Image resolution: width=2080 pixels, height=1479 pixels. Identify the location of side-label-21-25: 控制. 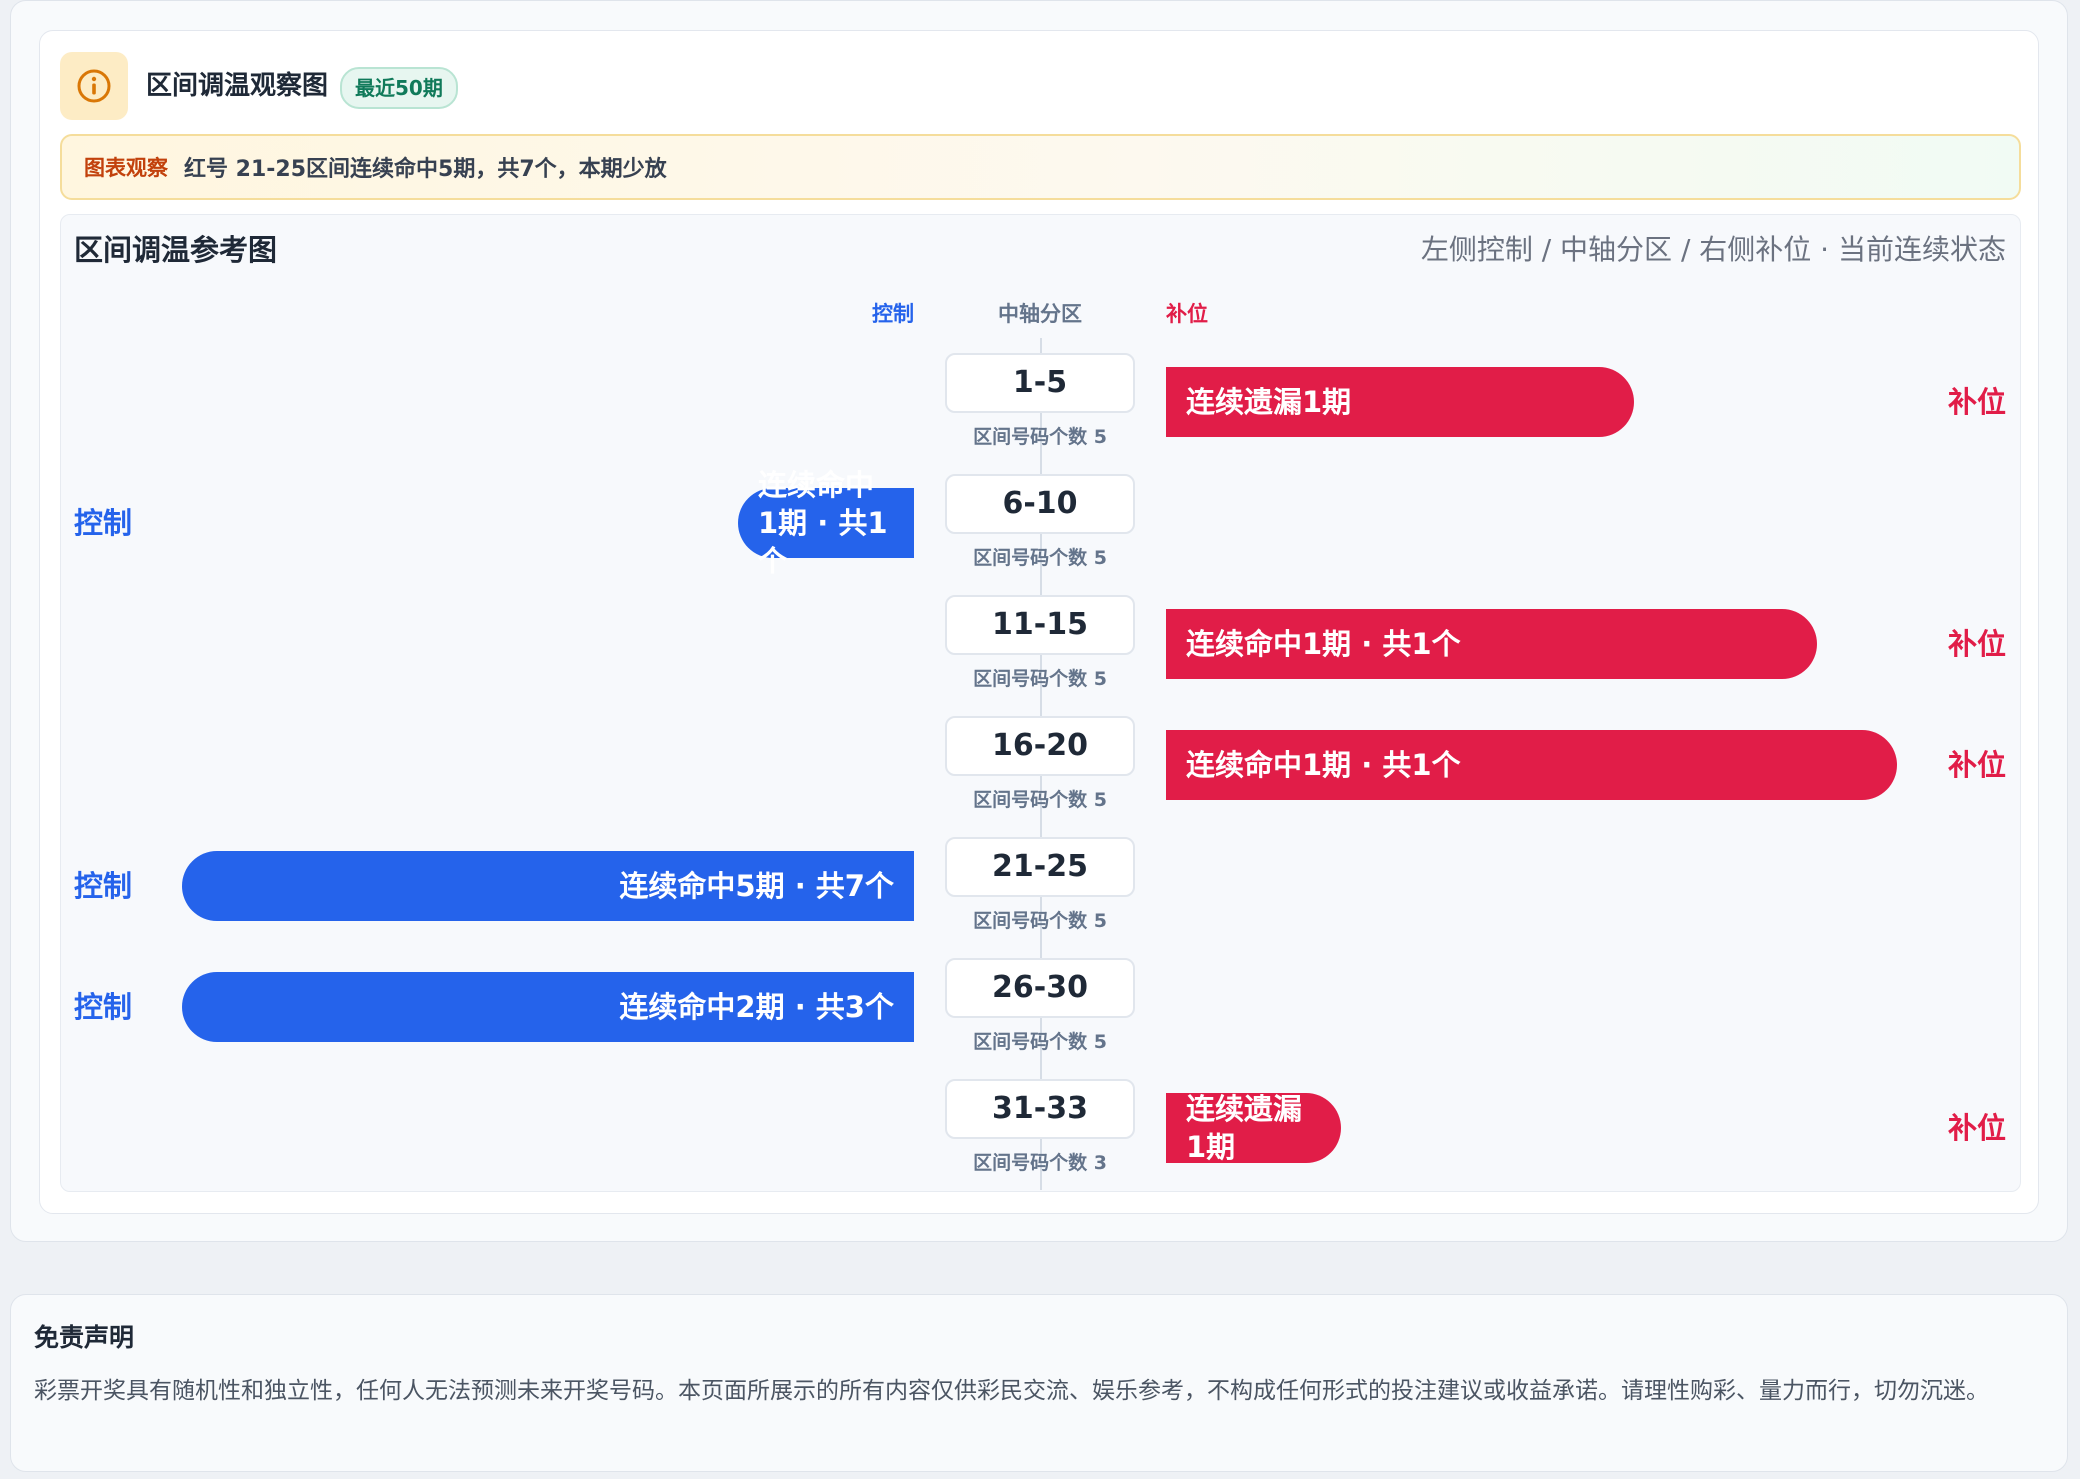
(103, 886).